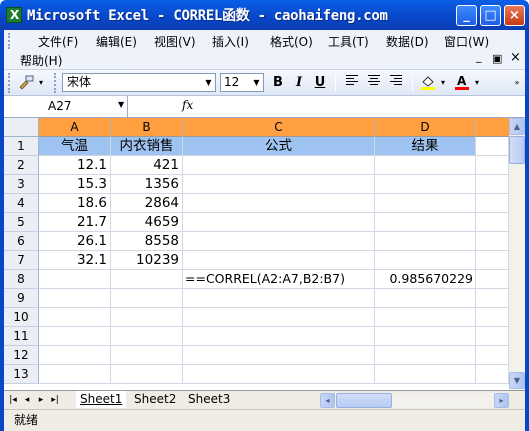 Image resolution: width=529 pixels, height=431 pixels. What do you see at coordinates (492, 241) in the screenshot?
I see `cell-e6` at bounding box center [492, 241].